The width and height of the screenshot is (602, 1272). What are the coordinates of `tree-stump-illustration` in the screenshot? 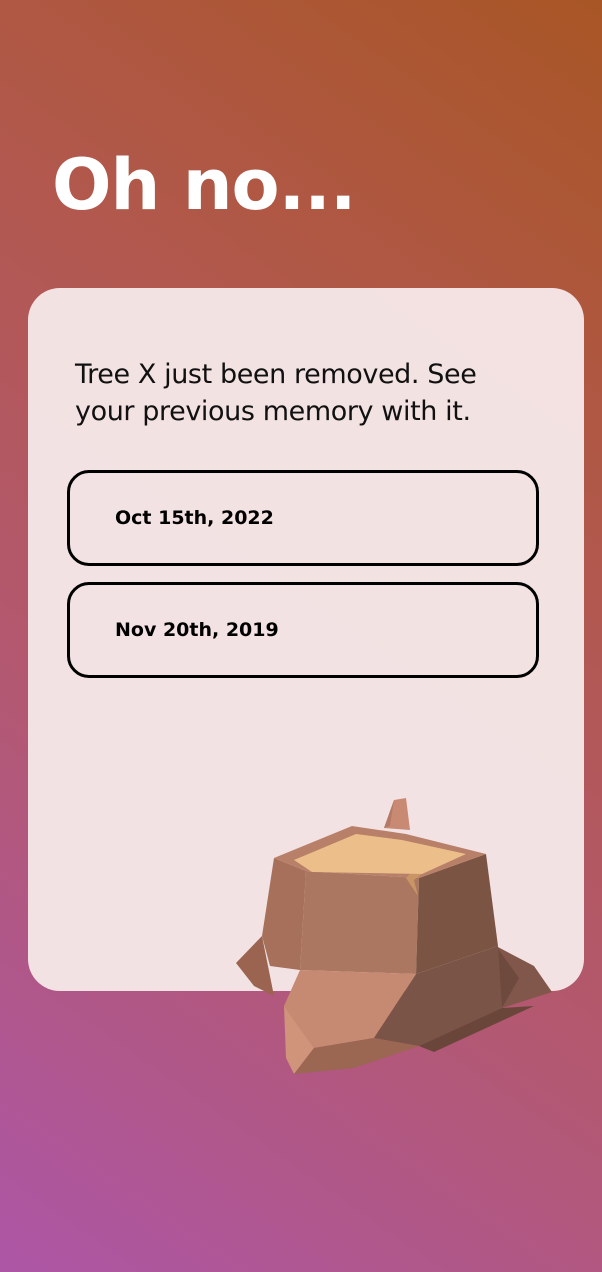 It's located at (394, 936).